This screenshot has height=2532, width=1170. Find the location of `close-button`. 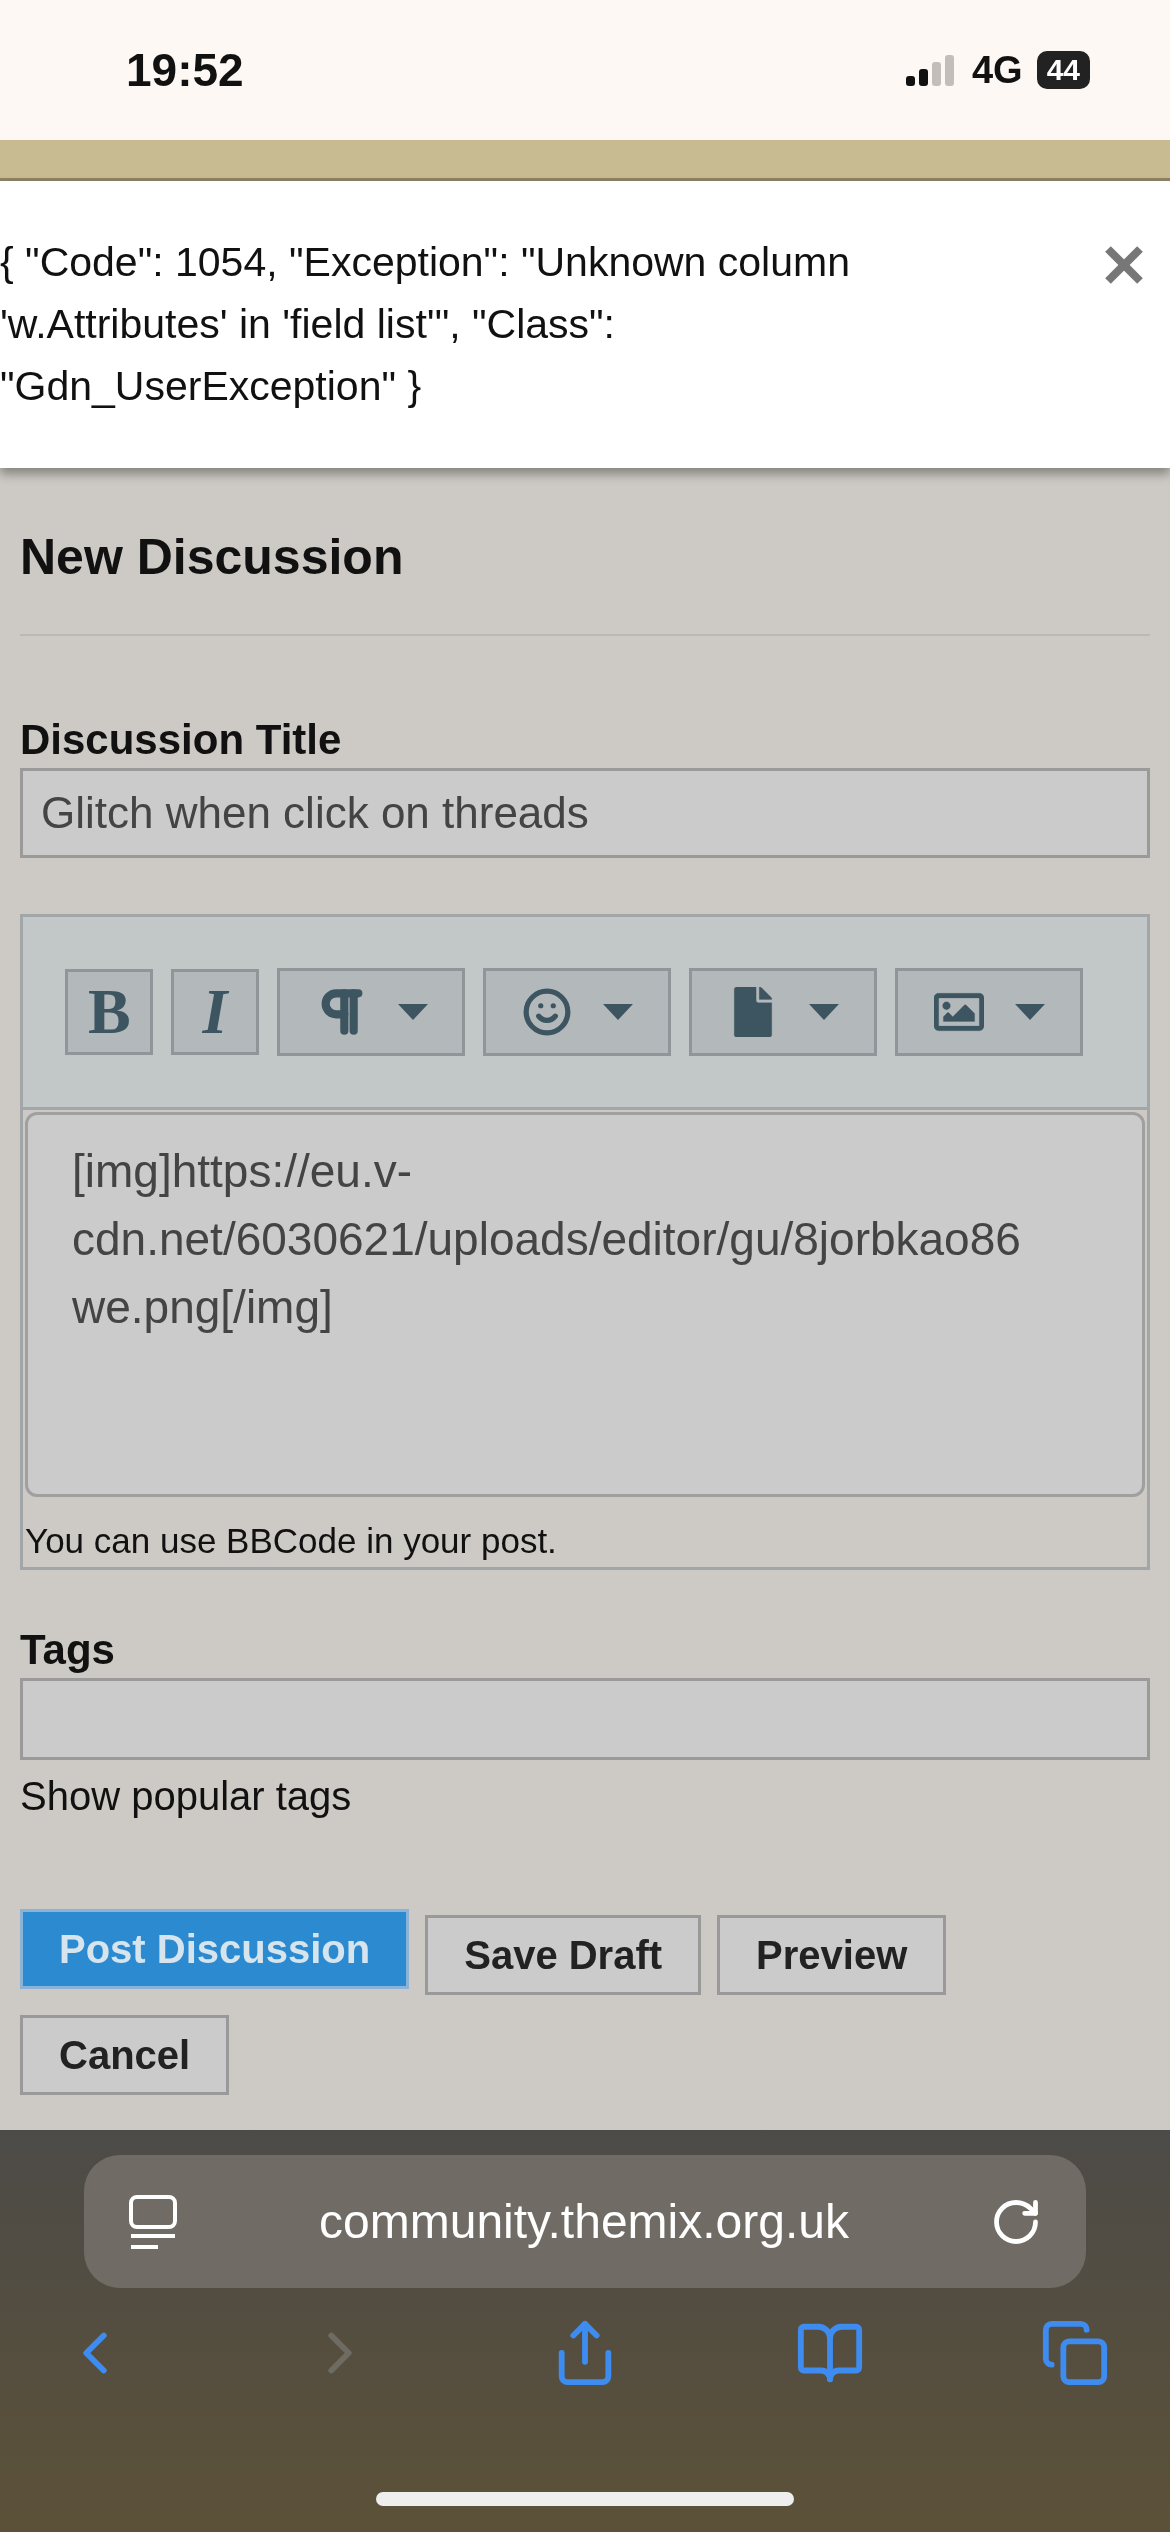

close-button is located at coordinates (1124, 265).